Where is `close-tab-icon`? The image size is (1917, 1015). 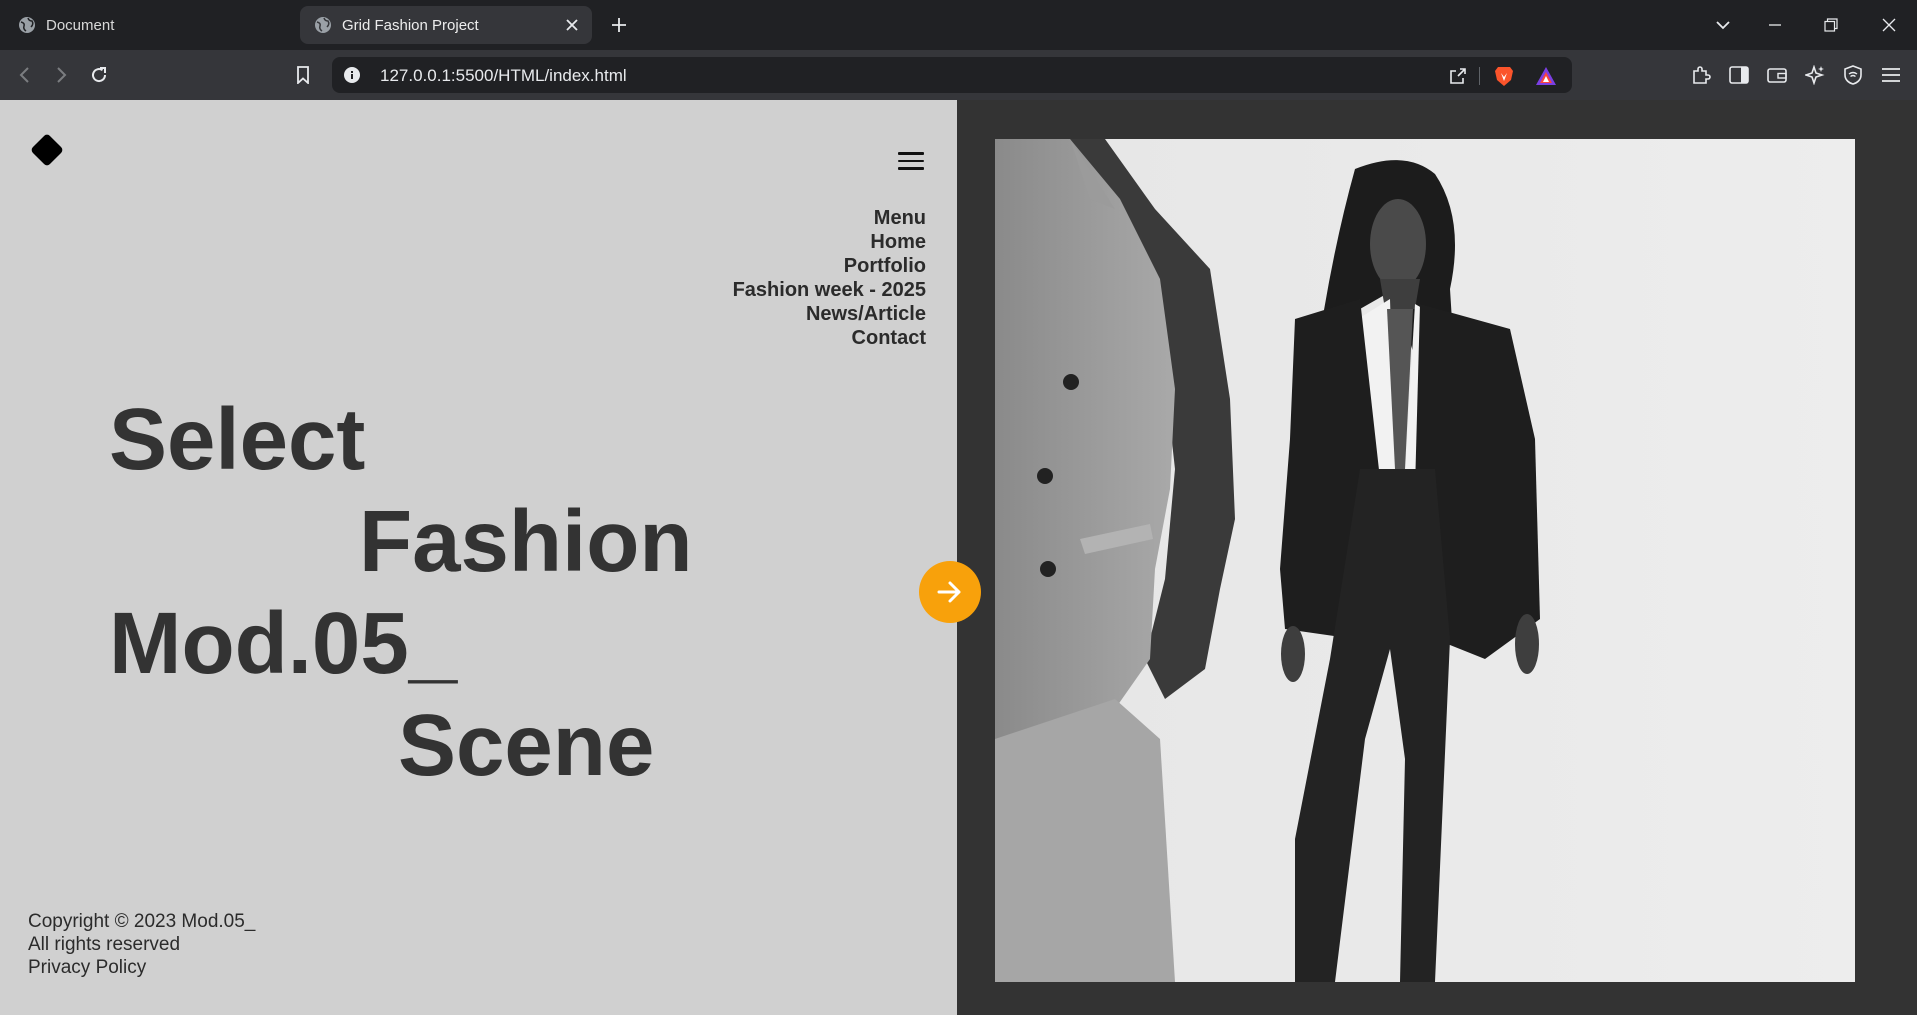 close-tab-icon is located at coordinates (572, 25).